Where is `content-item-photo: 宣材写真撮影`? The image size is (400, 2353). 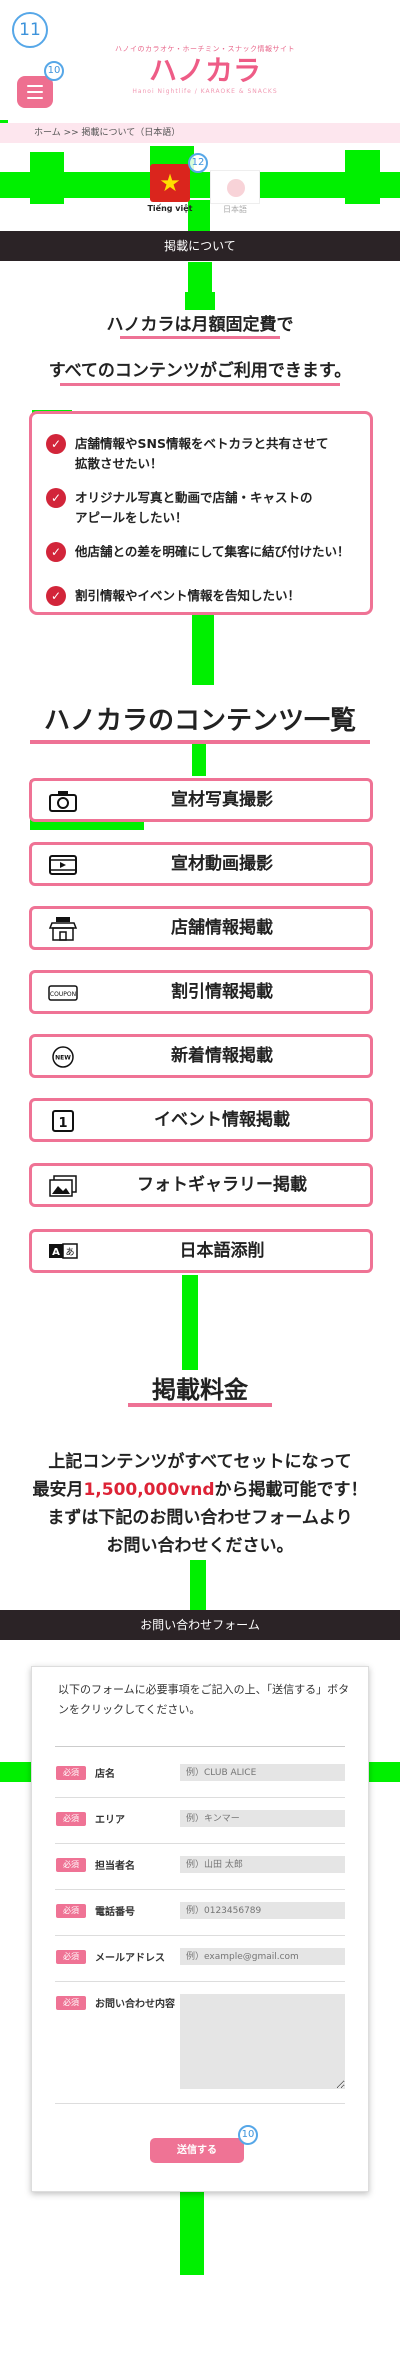
content-item-photo: 宣材写真撮影 is located at coordinates (201, 800).